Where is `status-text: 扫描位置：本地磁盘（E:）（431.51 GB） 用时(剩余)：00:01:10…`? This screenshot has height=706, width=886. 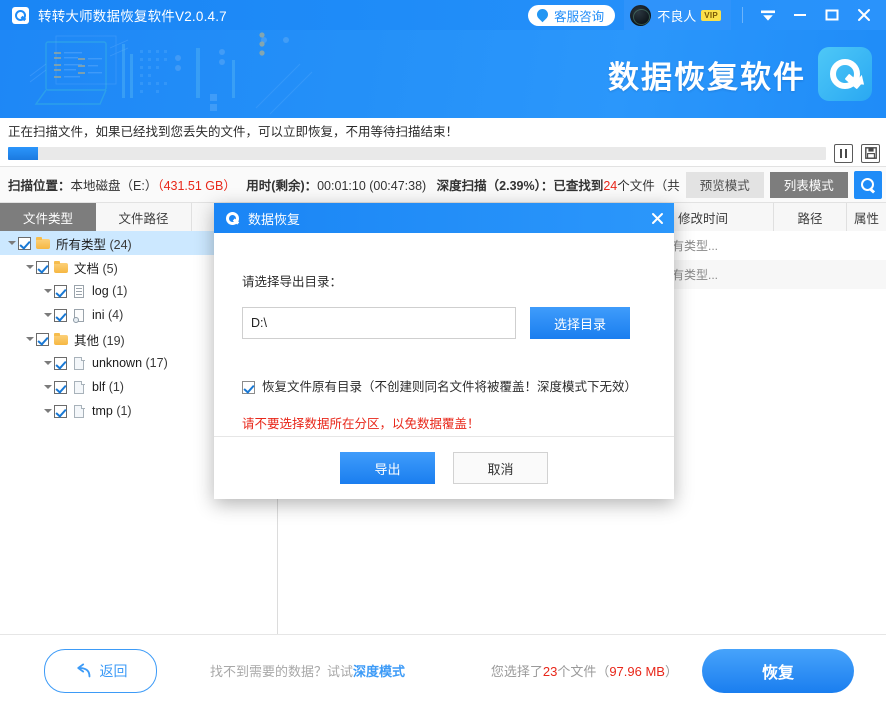
status-text: 扫描位置：本地磁盘（E:）（431.51 GB） 用时(剩余)：00:01:10… is located at coordinates (344, 184).